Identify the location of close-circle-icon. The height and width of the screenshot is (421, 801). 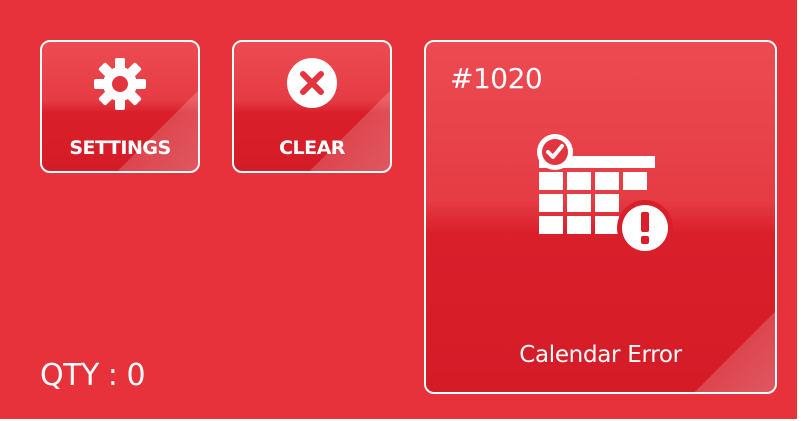
(312, 83).